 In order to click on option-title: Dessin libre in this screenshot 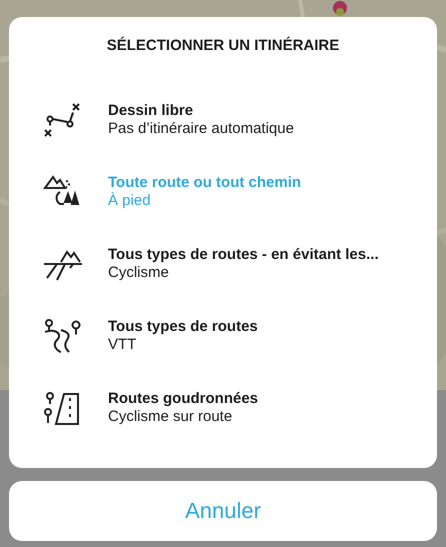, I will do `click(151, 111)`.